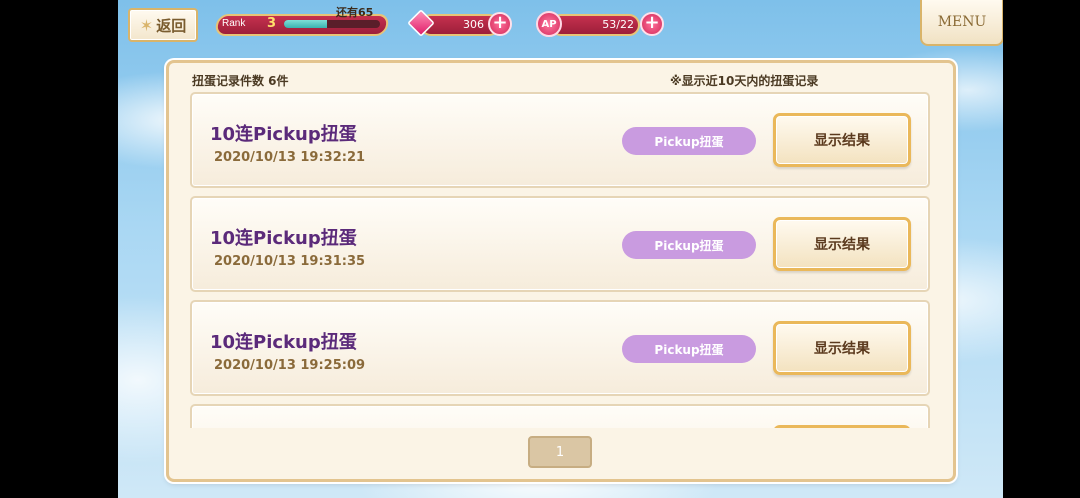 The image size is (1080, 498). I want to click on ap-count: 53/22, so click(618, 24).